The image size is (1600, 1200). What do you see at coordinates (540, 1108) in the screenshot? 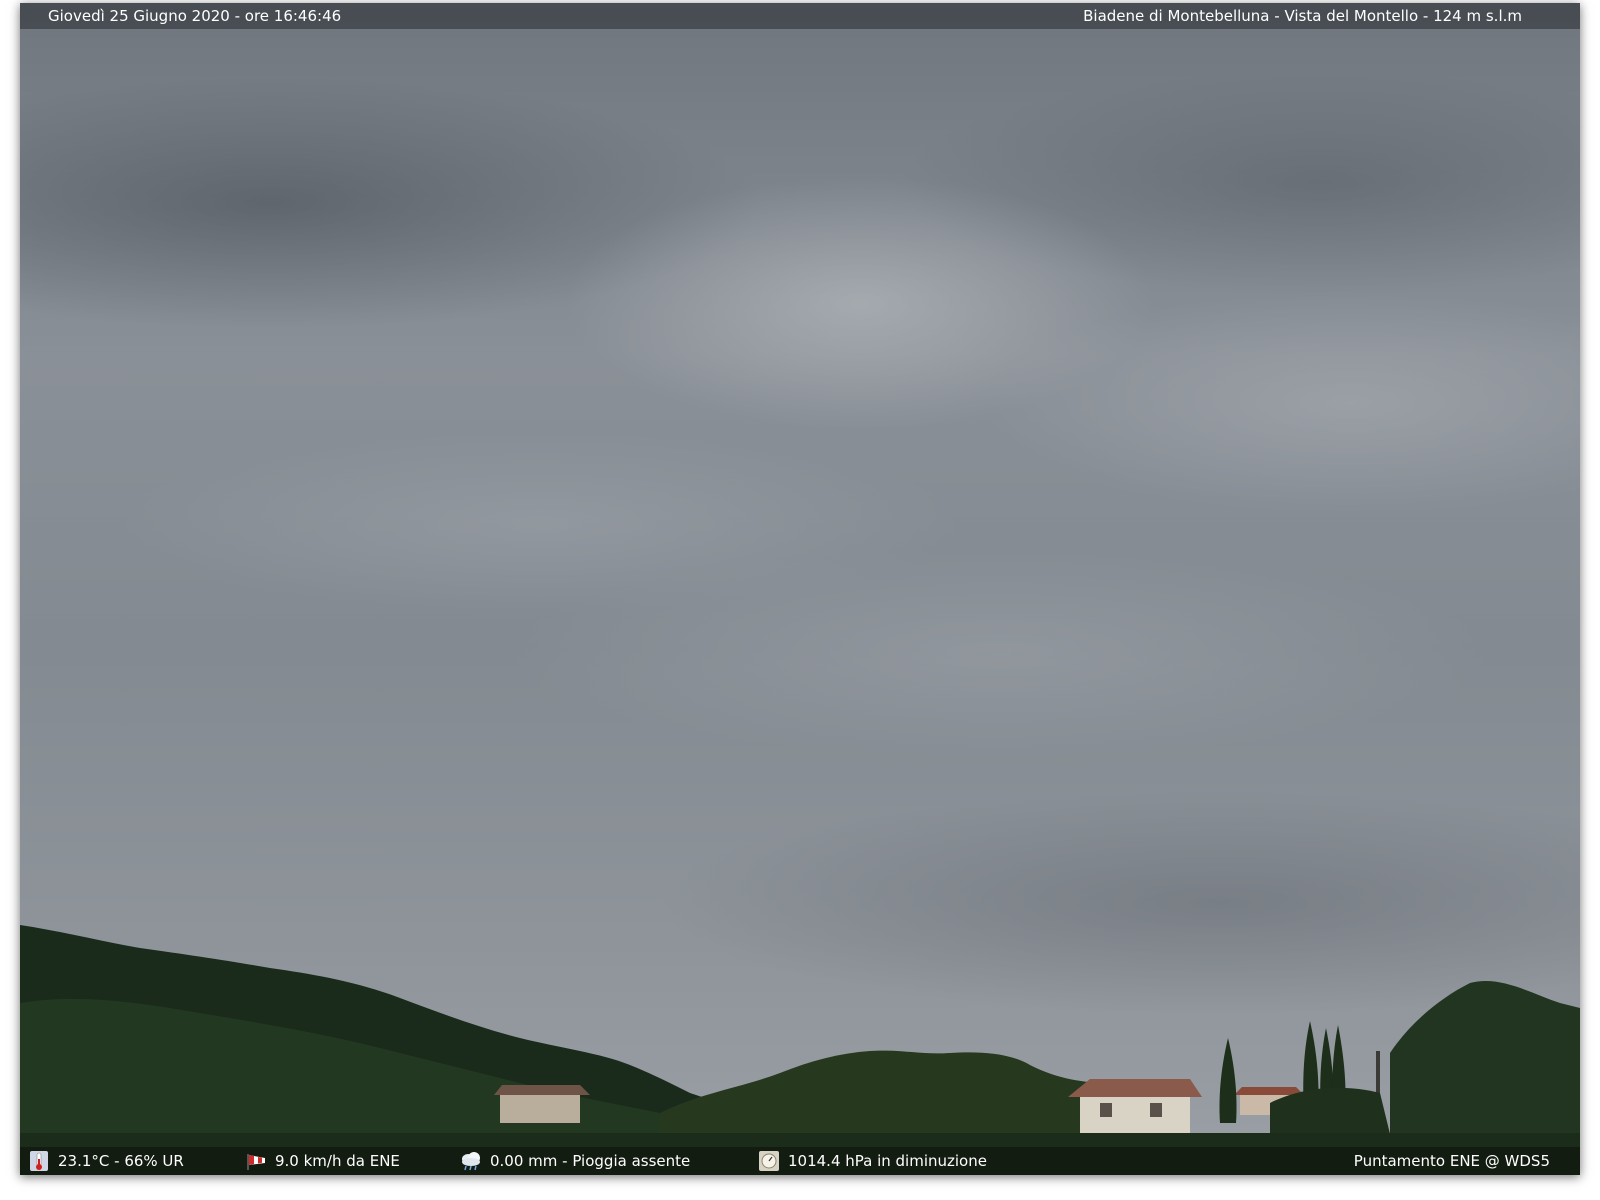
I see `house-left` at bounding box center [540, 1108].